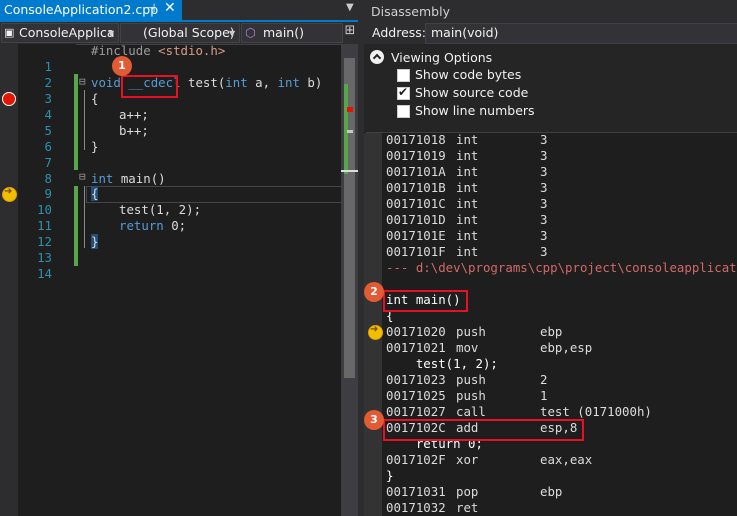 The width and height of the screenshot is (737, 516). What do you see at coordinates (134, 114) in the screenshot?
I see `code-line-5: a++;` at bounding box center [134, 114].